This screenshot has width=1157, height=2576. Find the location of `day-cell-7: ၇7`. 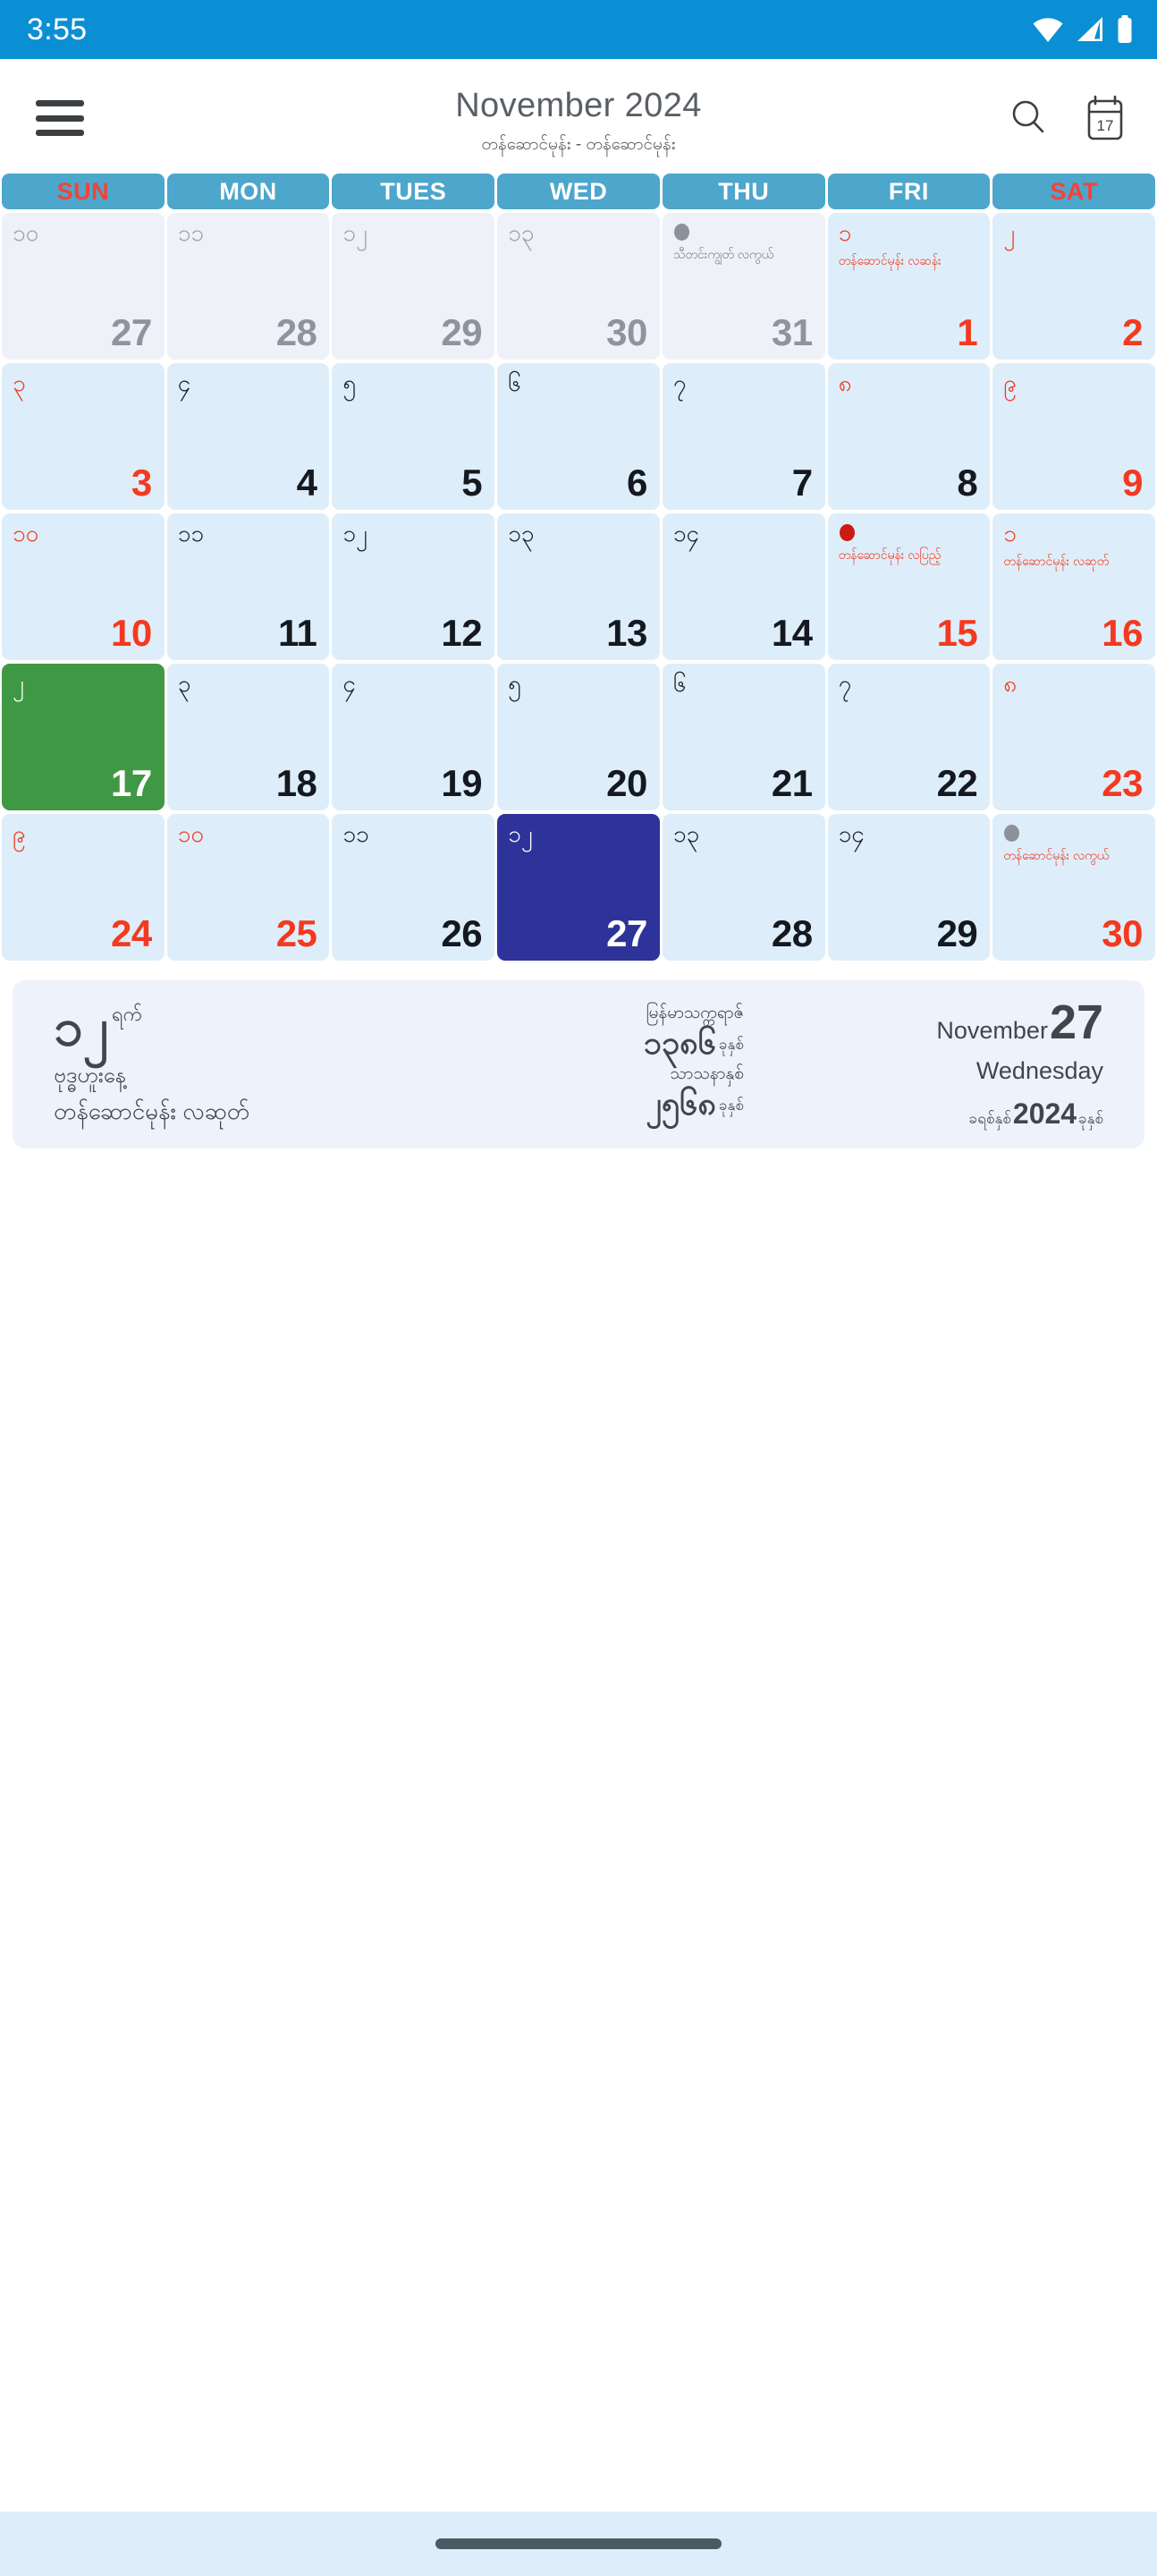

day-cell-7: ၇7 is located at coordinates (743, 436).